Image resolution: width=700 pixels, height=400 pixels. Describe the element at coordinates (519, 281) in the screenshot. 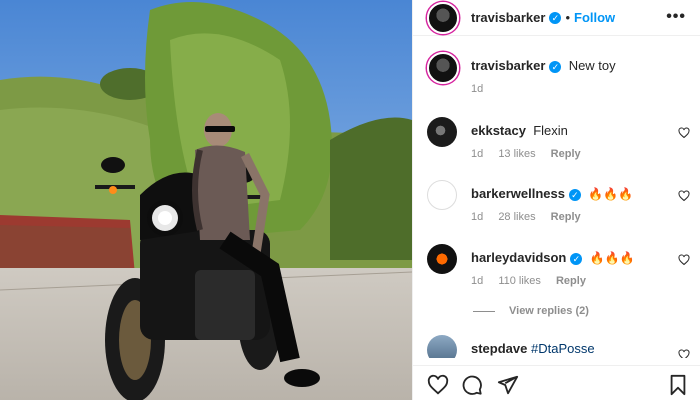

I see `comment-likes: 110 likes` at that location.